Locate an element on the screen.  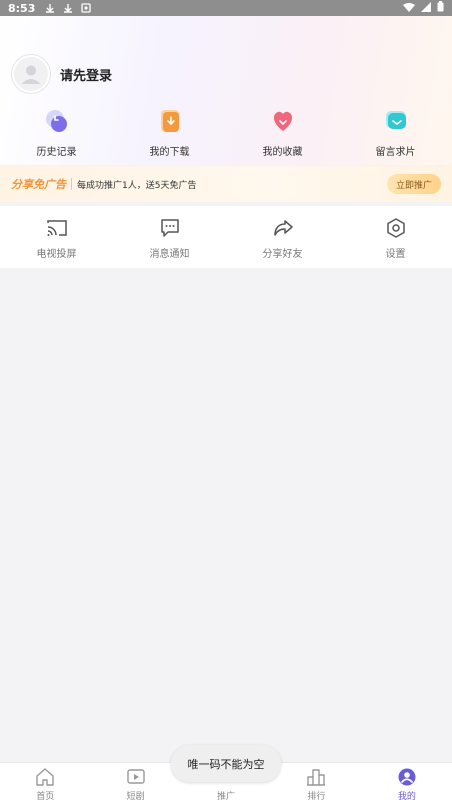
tab-label: 推广 is located at coordinates (226, 796).